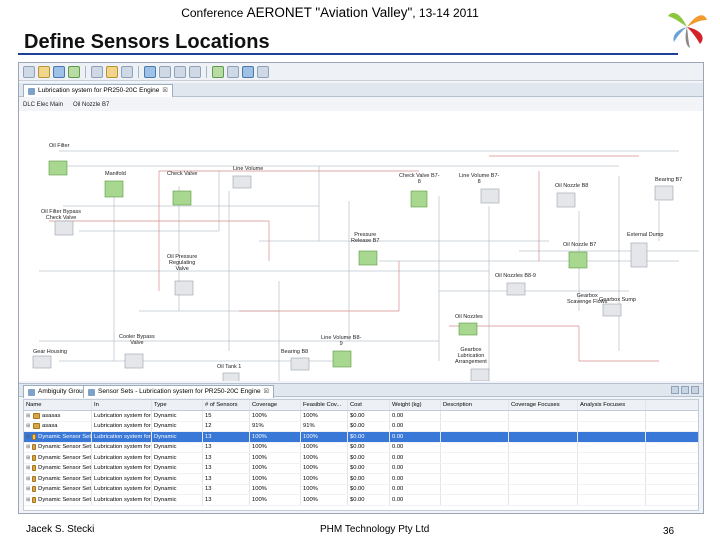  Describe the element at coordinates (177, 405) in the screenshot. I see `column-header: Type` at that location.